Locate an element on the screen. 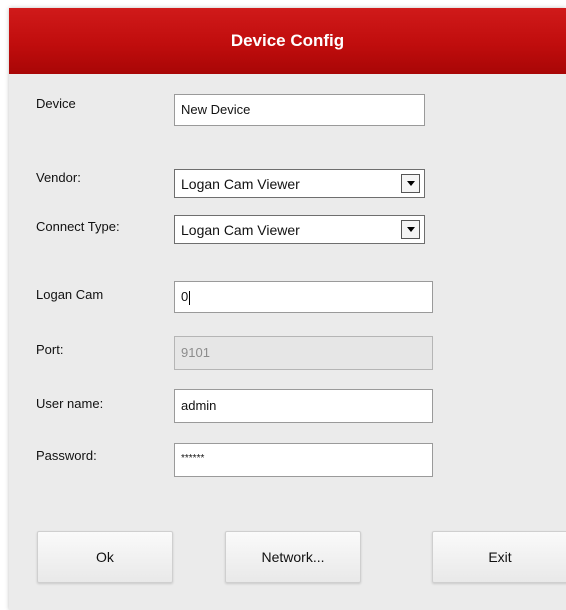 Image resolution: width=566 pixels, height=610 pixels. port-value: 9101 is located at coordinates (195, 352).